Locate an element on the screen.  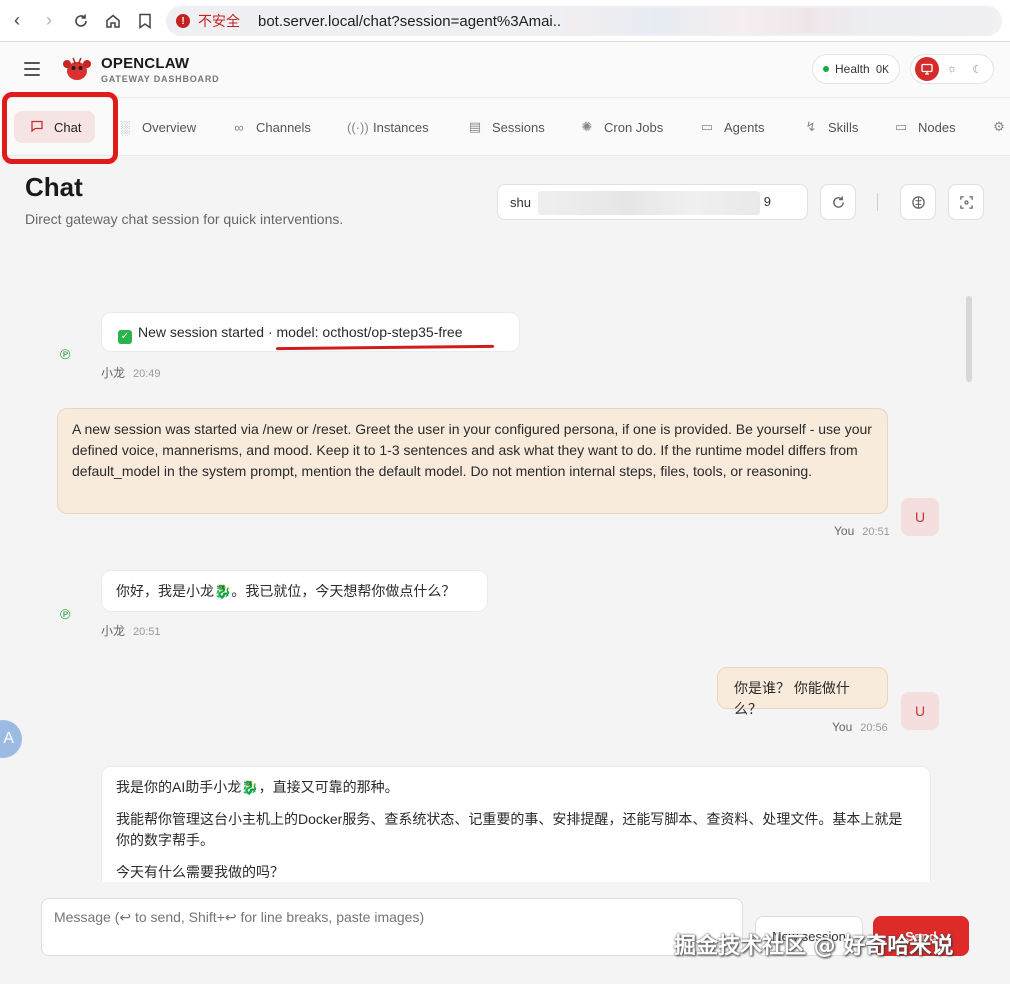
tab-label: Agents is located at coordinates (744, 127).